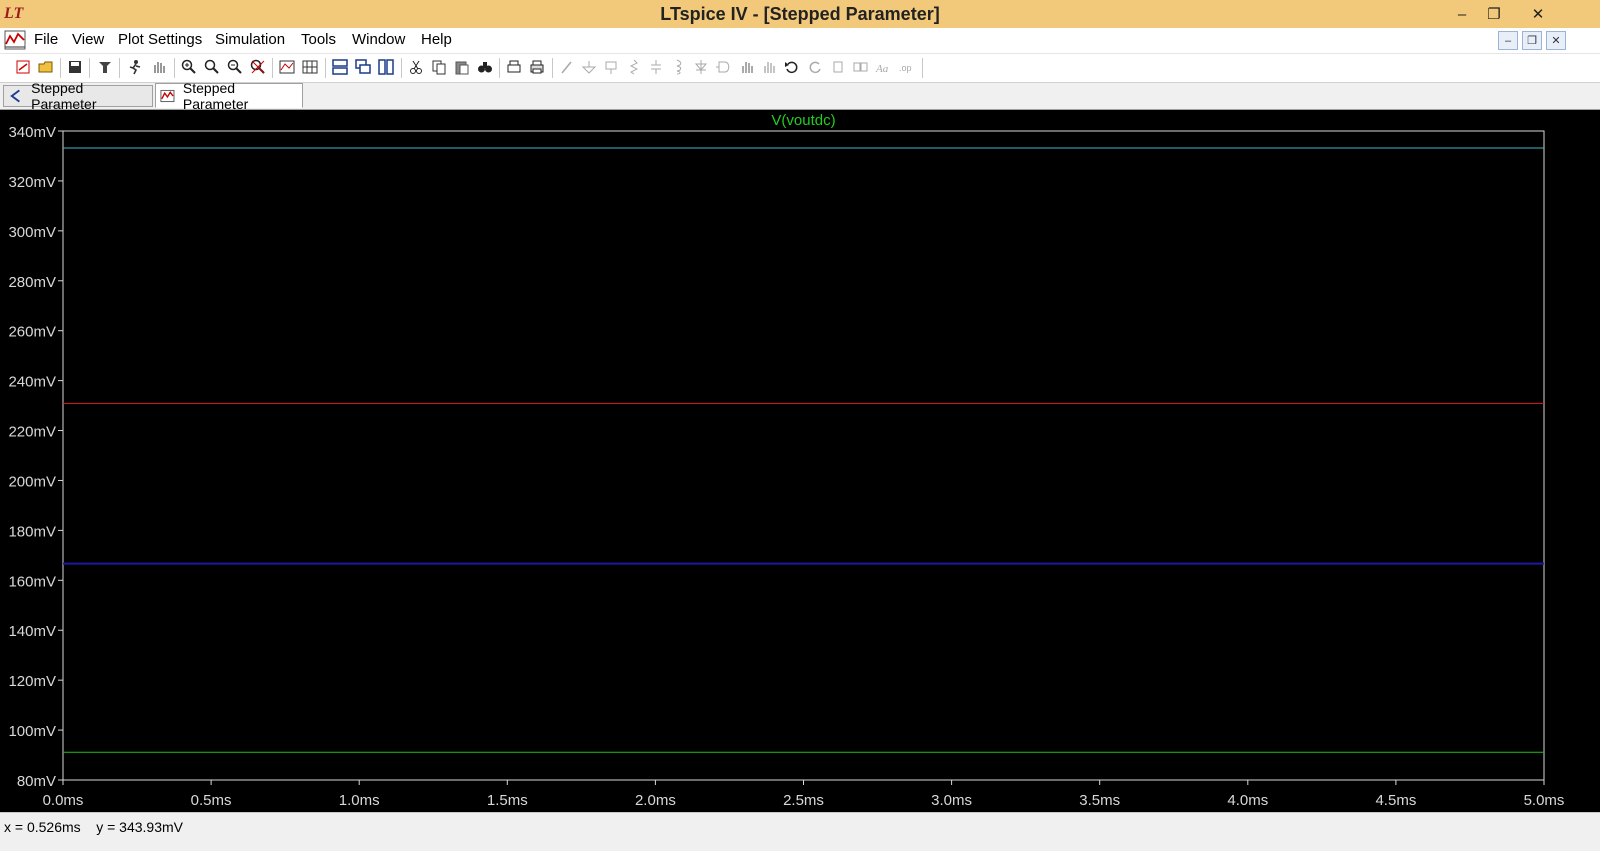 The image size is (1600, 851). I want to click on move-icon, so click(747, 67).